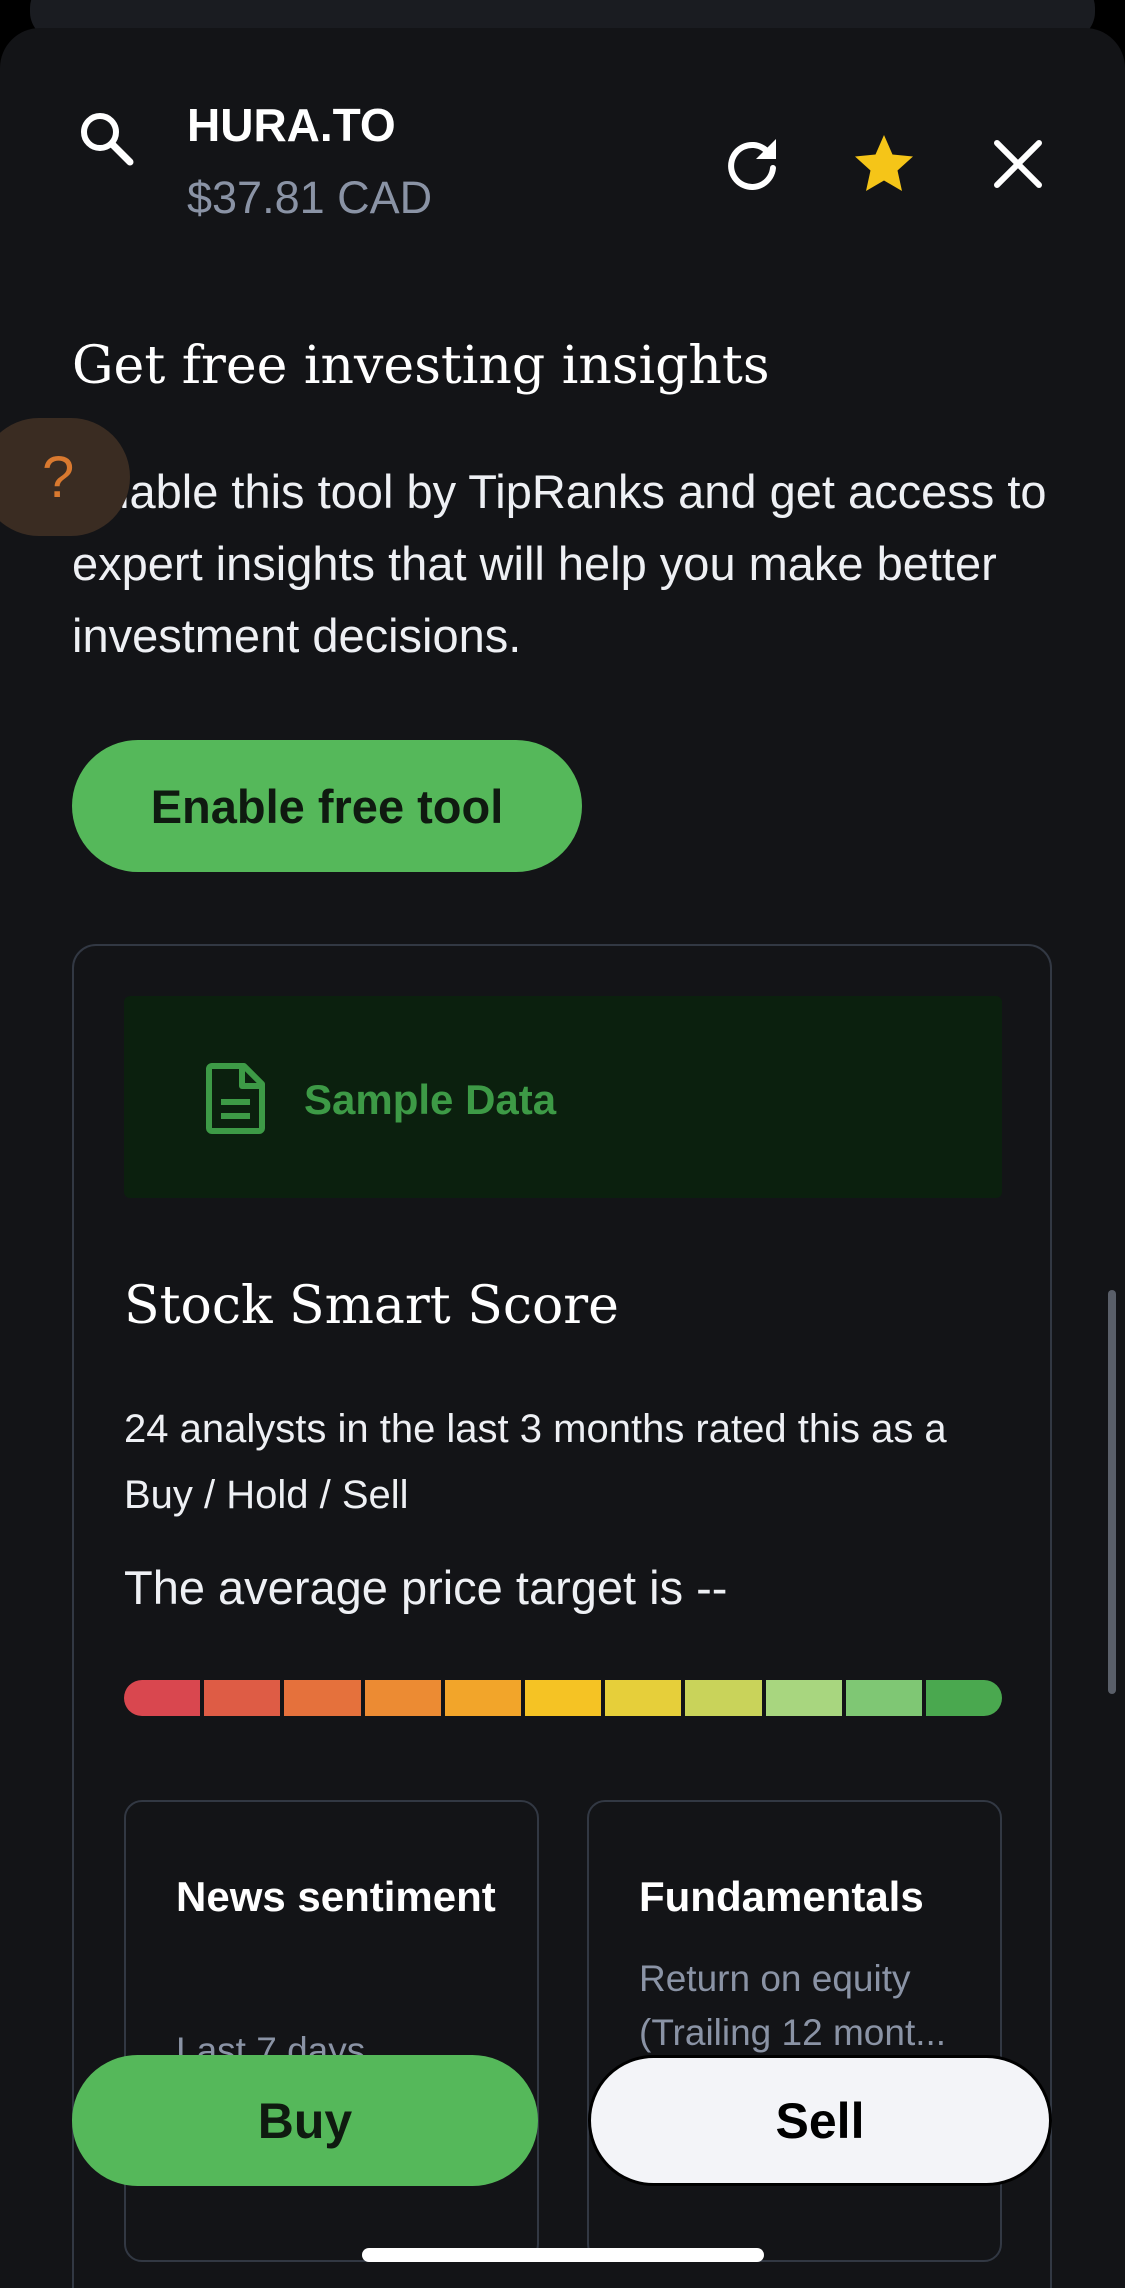  What do you see at coordinates (236, 1098) in the screenshot?
I see `document-icon` at bounding box center [236, 1098].